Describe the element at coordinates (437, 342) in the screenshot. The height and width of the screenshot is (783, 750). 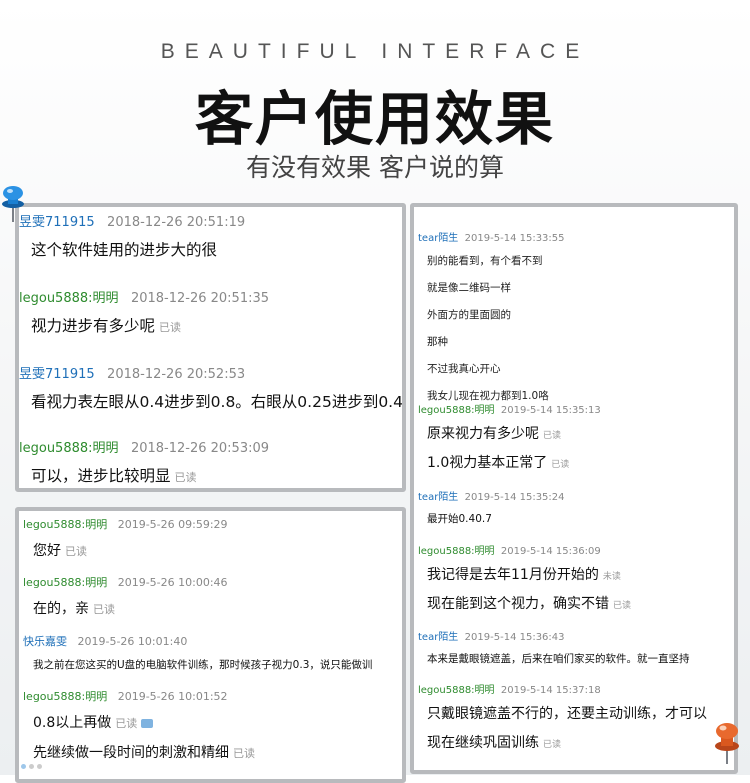
I see `message-text: 那种` at that location.